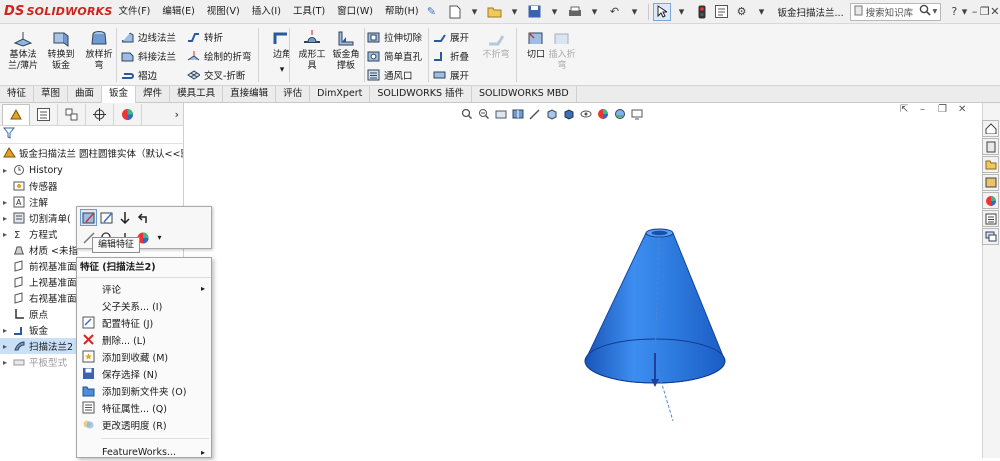  Describe the element at coordinates (935, 11) in the screenshot. I see `search-dropdown-icon: ▾` at that location.